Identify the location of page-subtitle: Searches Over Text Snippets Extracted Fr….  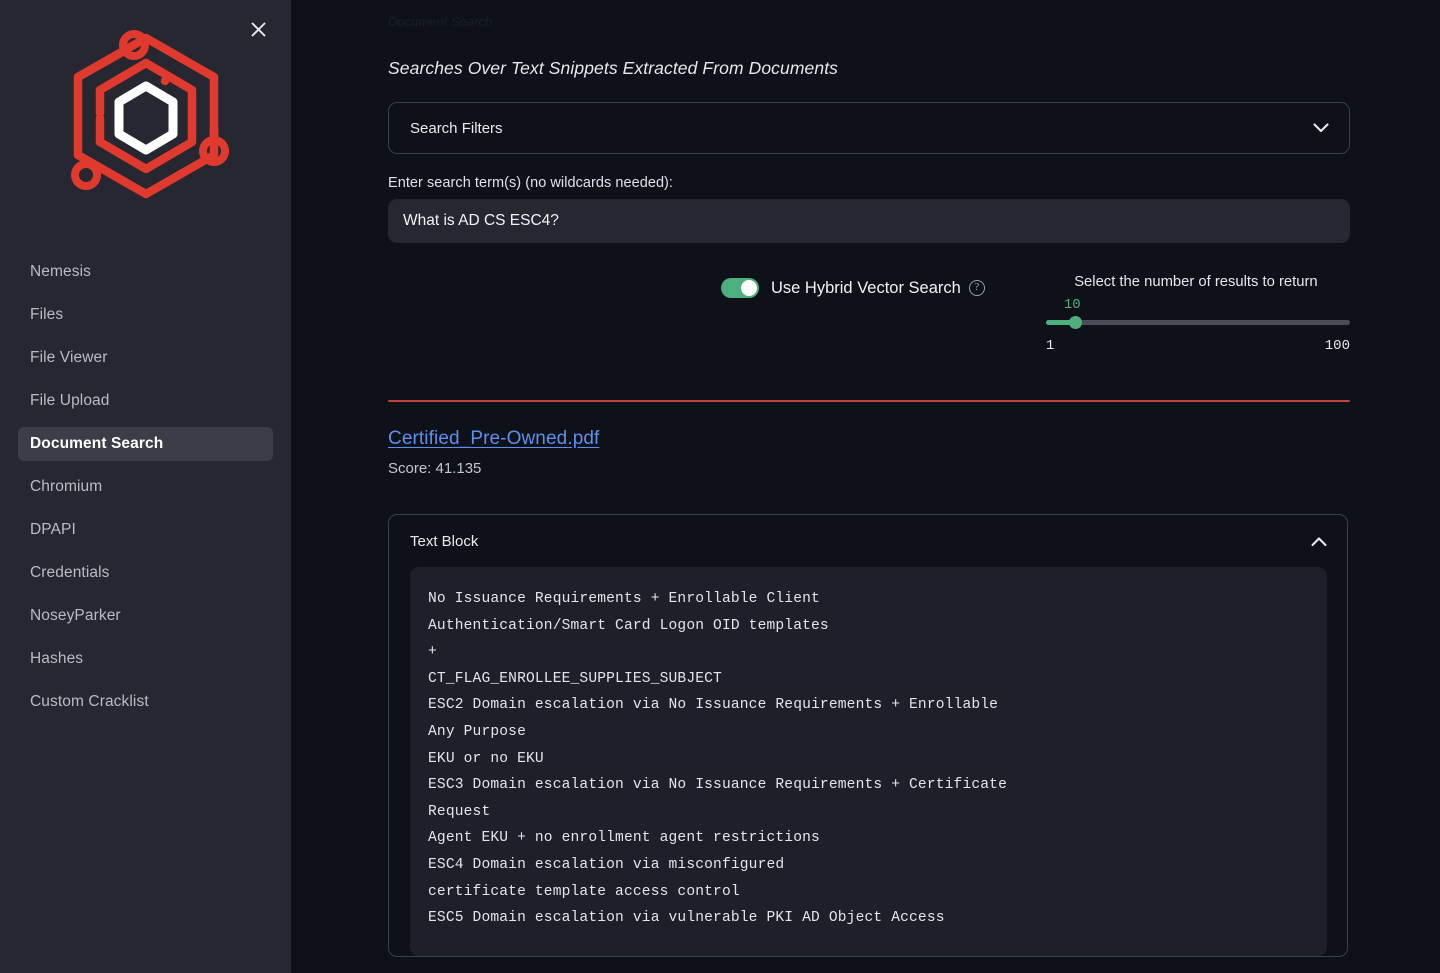
(613, 68).